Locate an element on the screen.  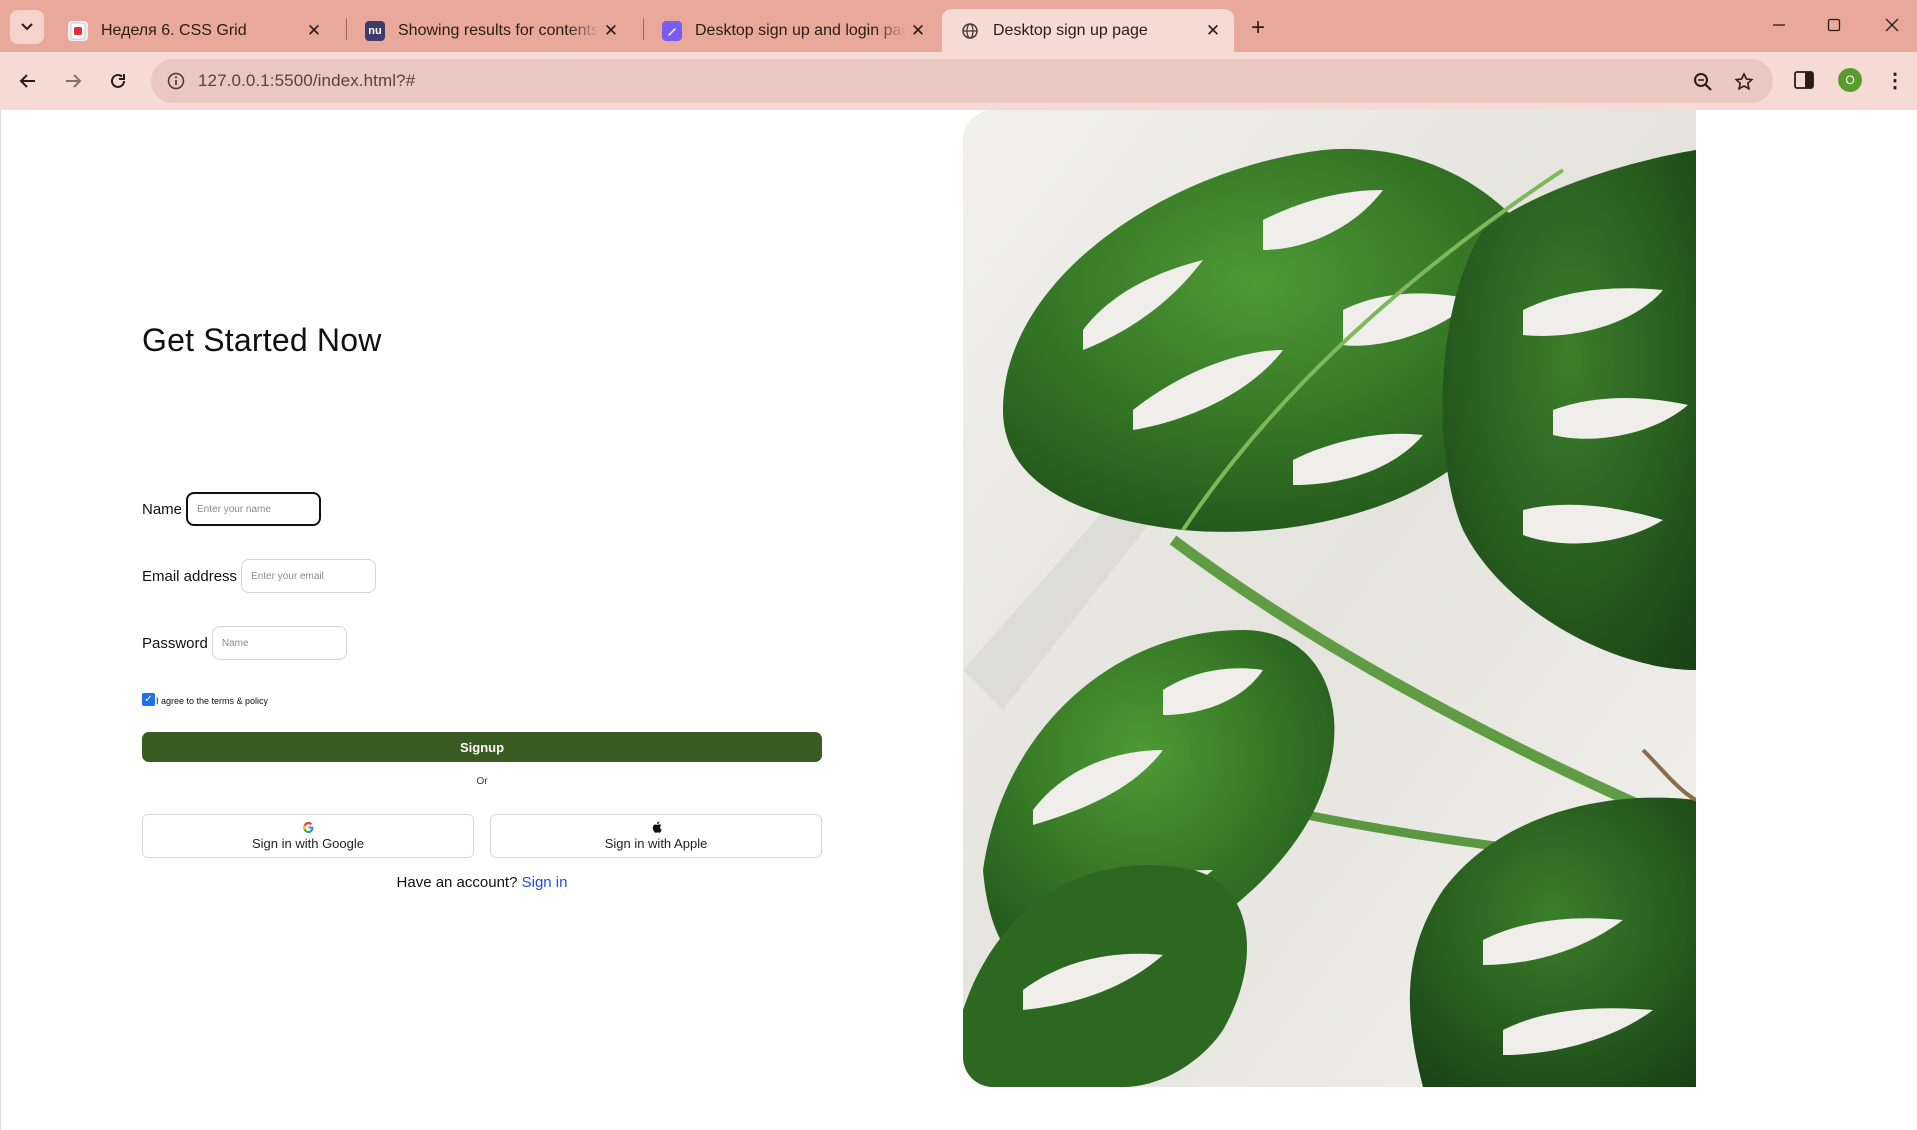
site-info-icon is located at coordinates (176, 81).